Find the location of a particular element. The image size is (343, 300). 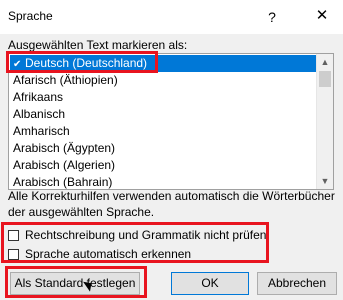

language-item: Albanisch is located at coordinates (163, 114).